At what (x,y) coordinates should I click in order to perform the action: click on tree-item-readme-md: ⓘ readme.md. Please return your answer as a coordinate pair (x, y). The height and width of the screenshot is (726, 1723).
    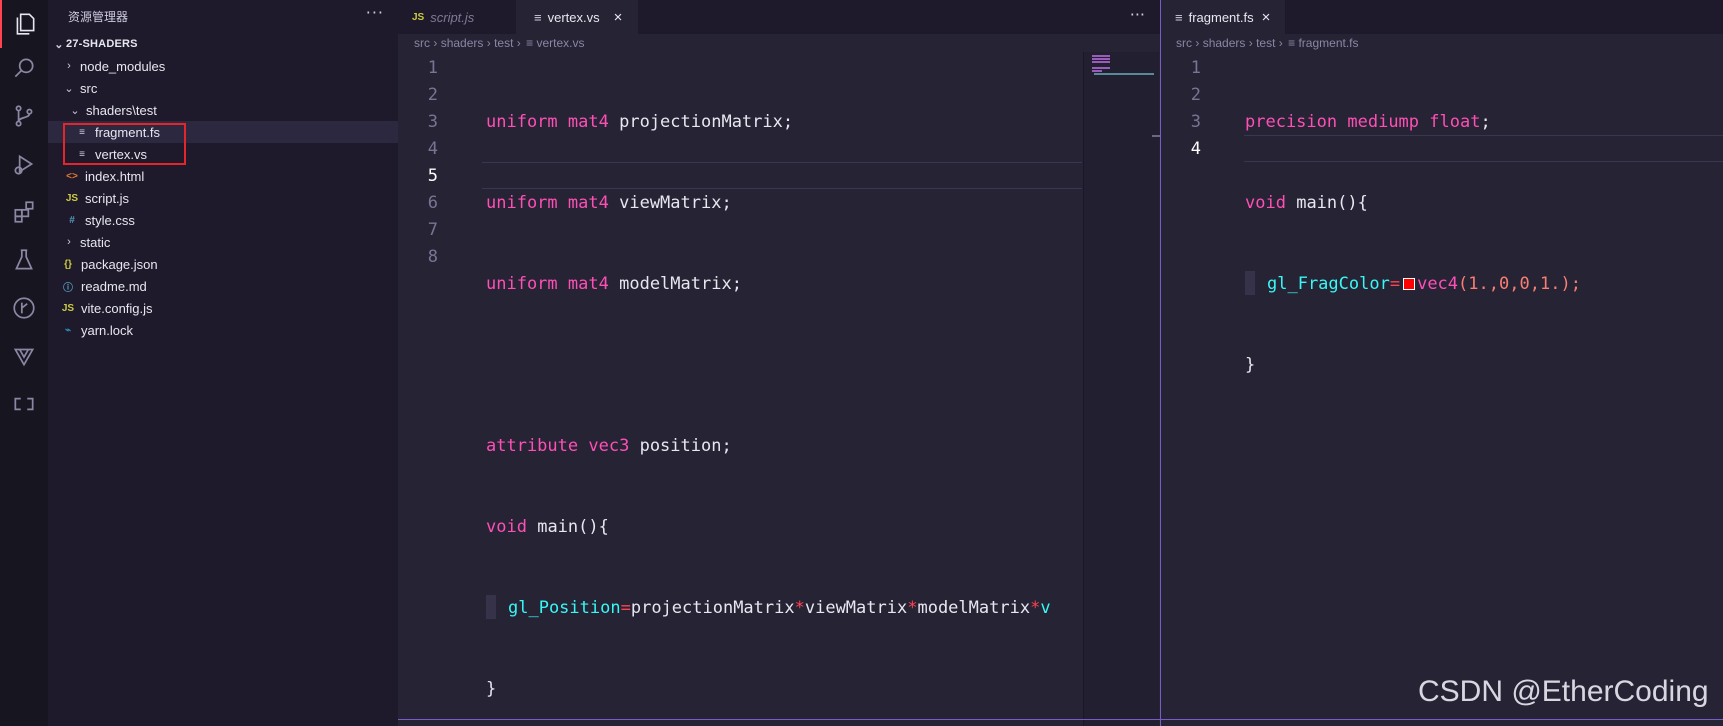
    Looking at the image, I should click on (223, 286).